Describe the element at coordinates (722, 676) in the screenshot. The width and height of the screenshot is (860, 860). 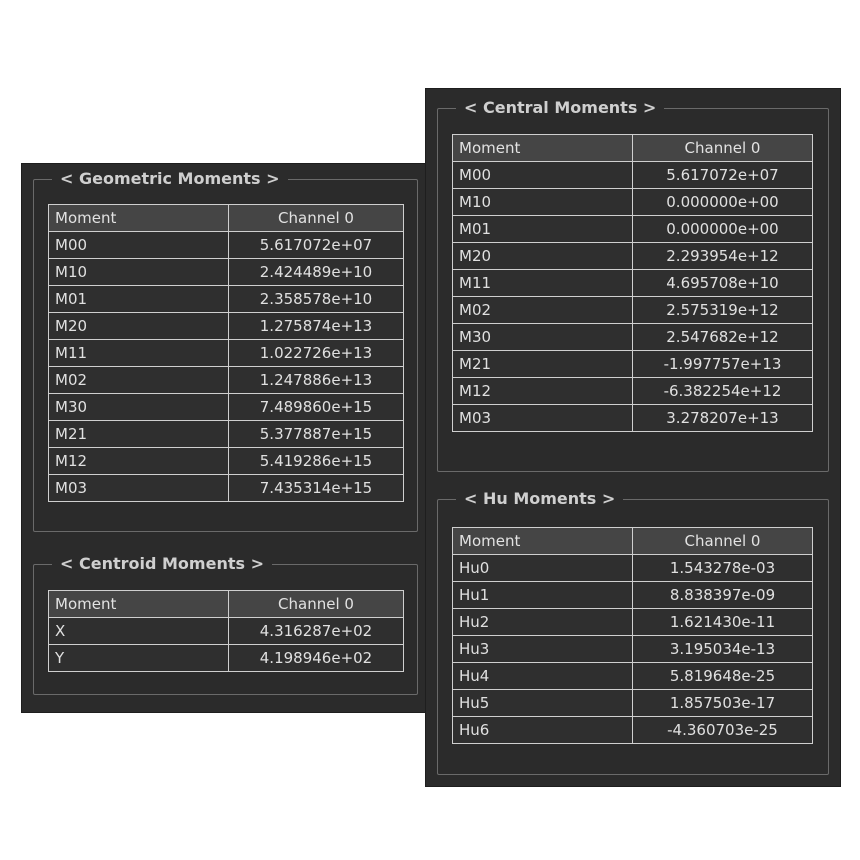
I see `channel-0-value-cell: 5.819648e-25` at that location.